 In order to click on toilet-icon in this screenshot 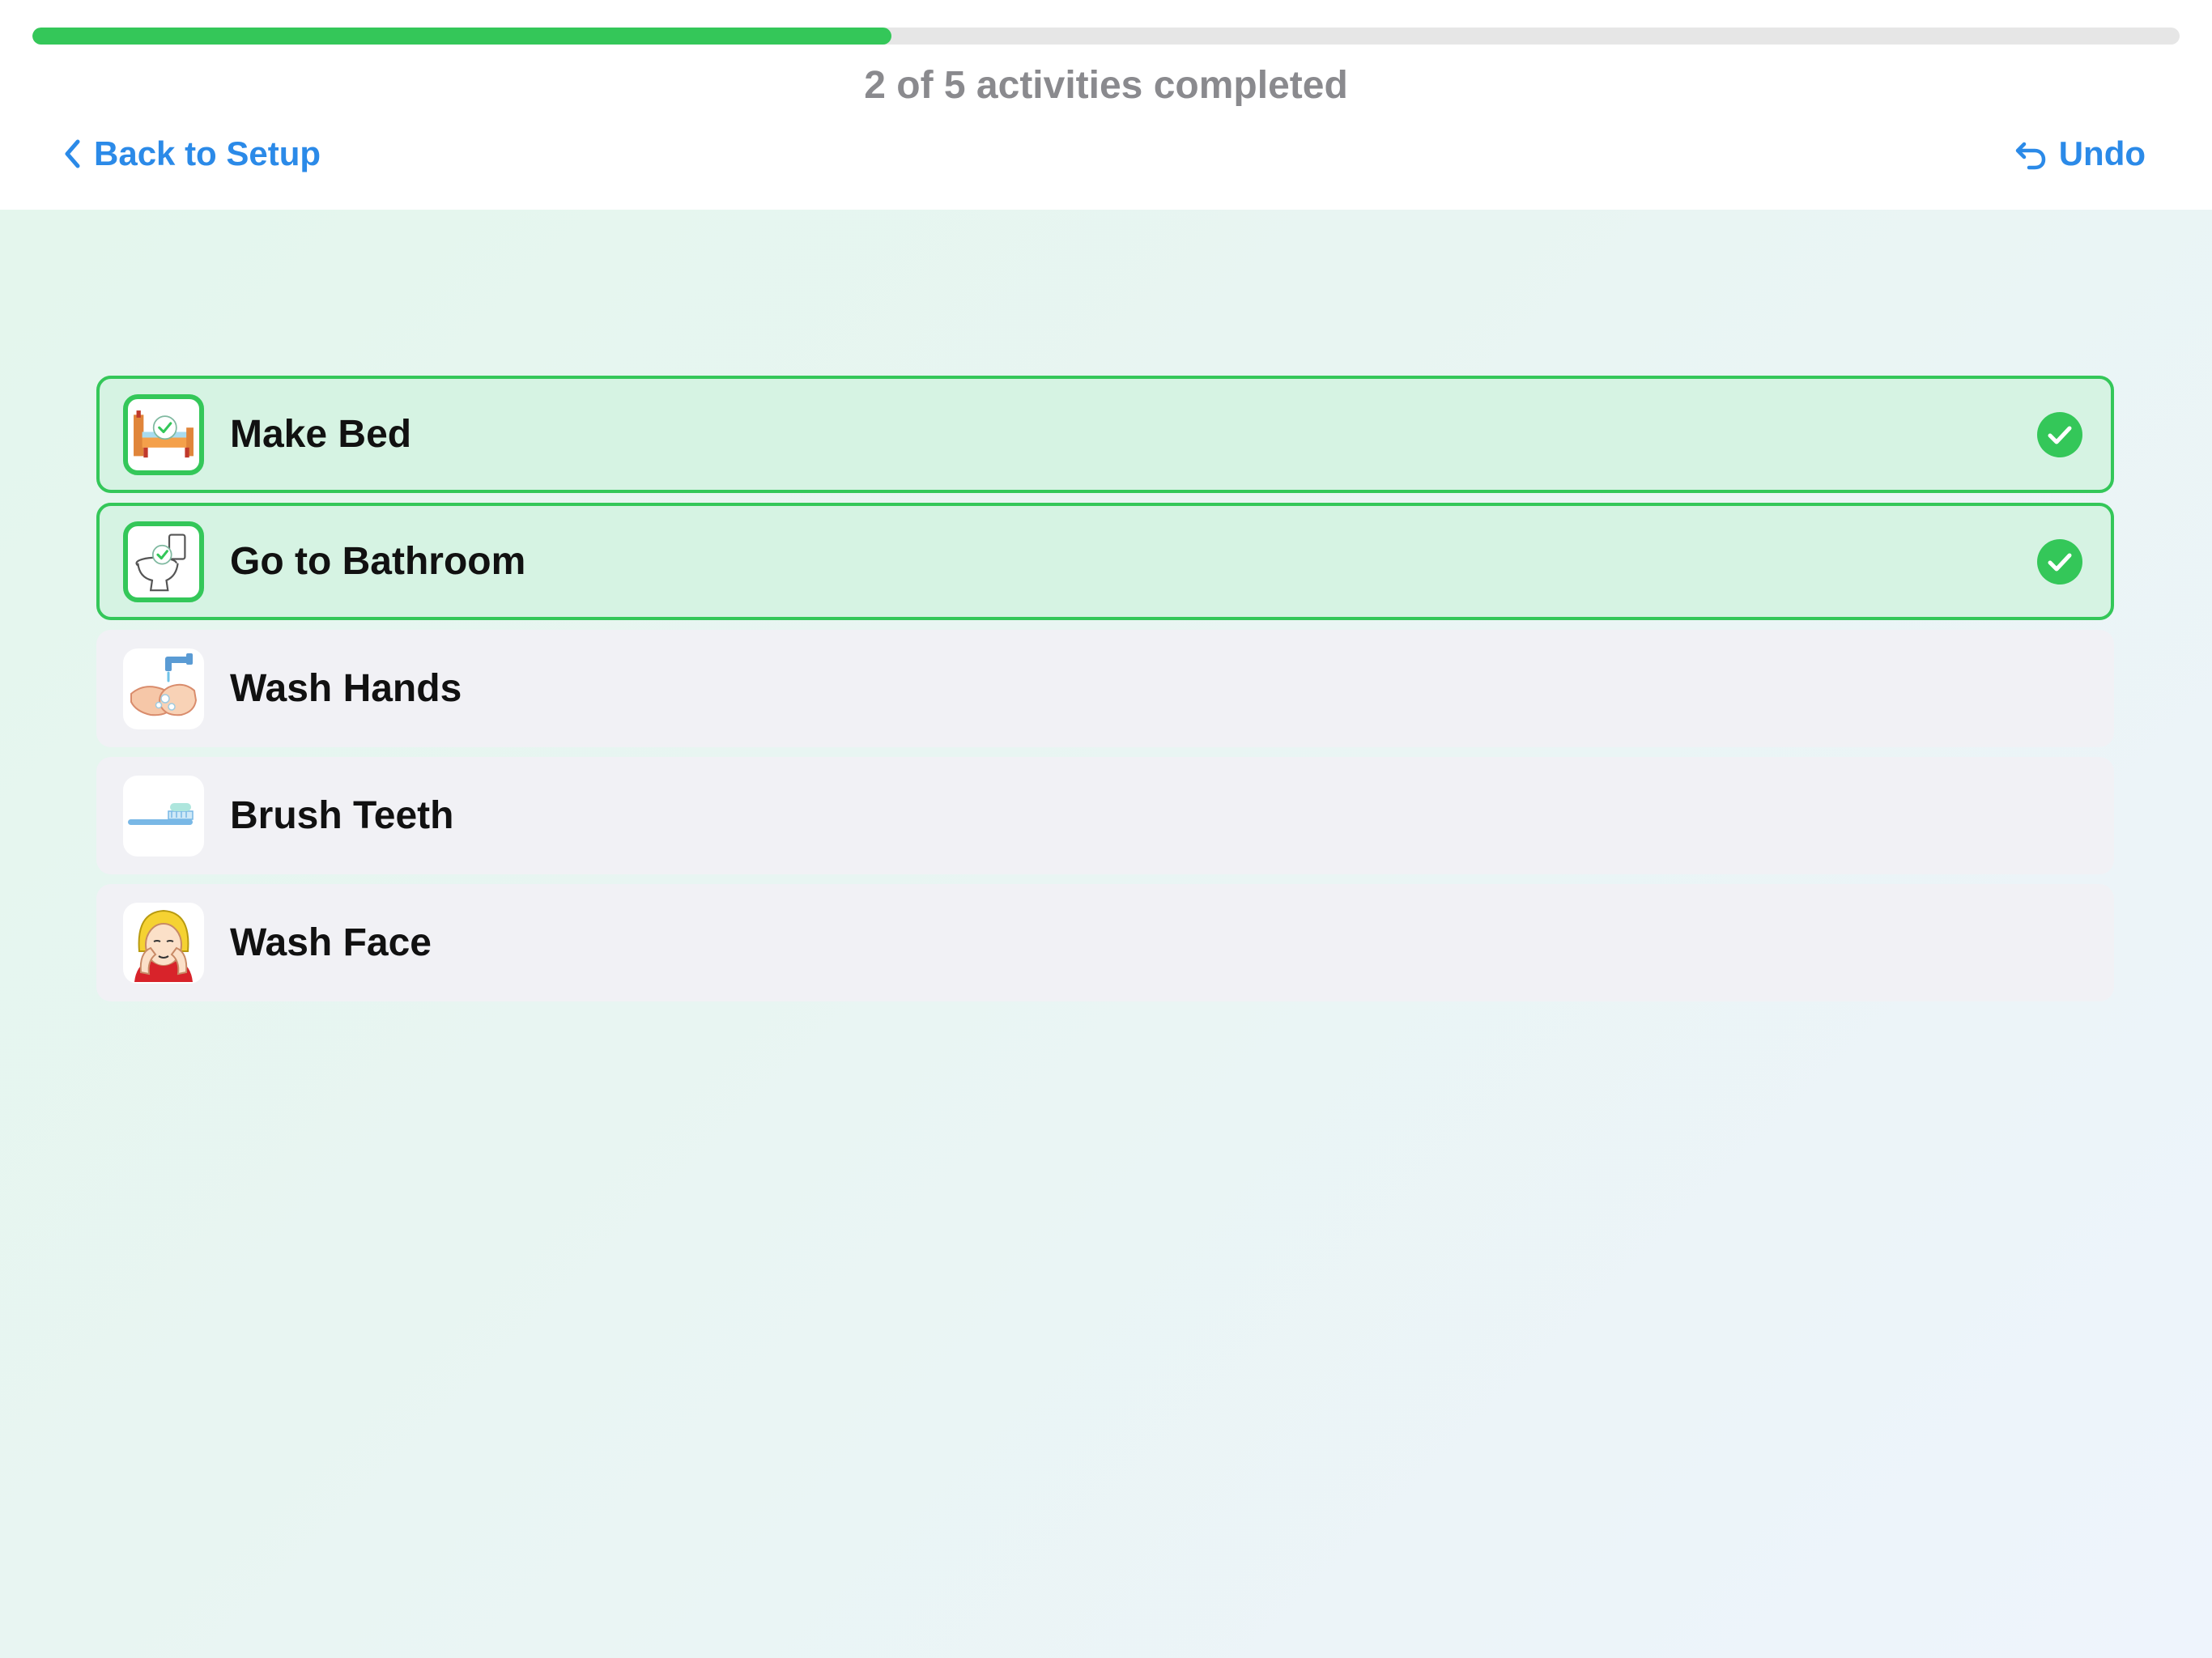, I will do `click(163, 561)`.